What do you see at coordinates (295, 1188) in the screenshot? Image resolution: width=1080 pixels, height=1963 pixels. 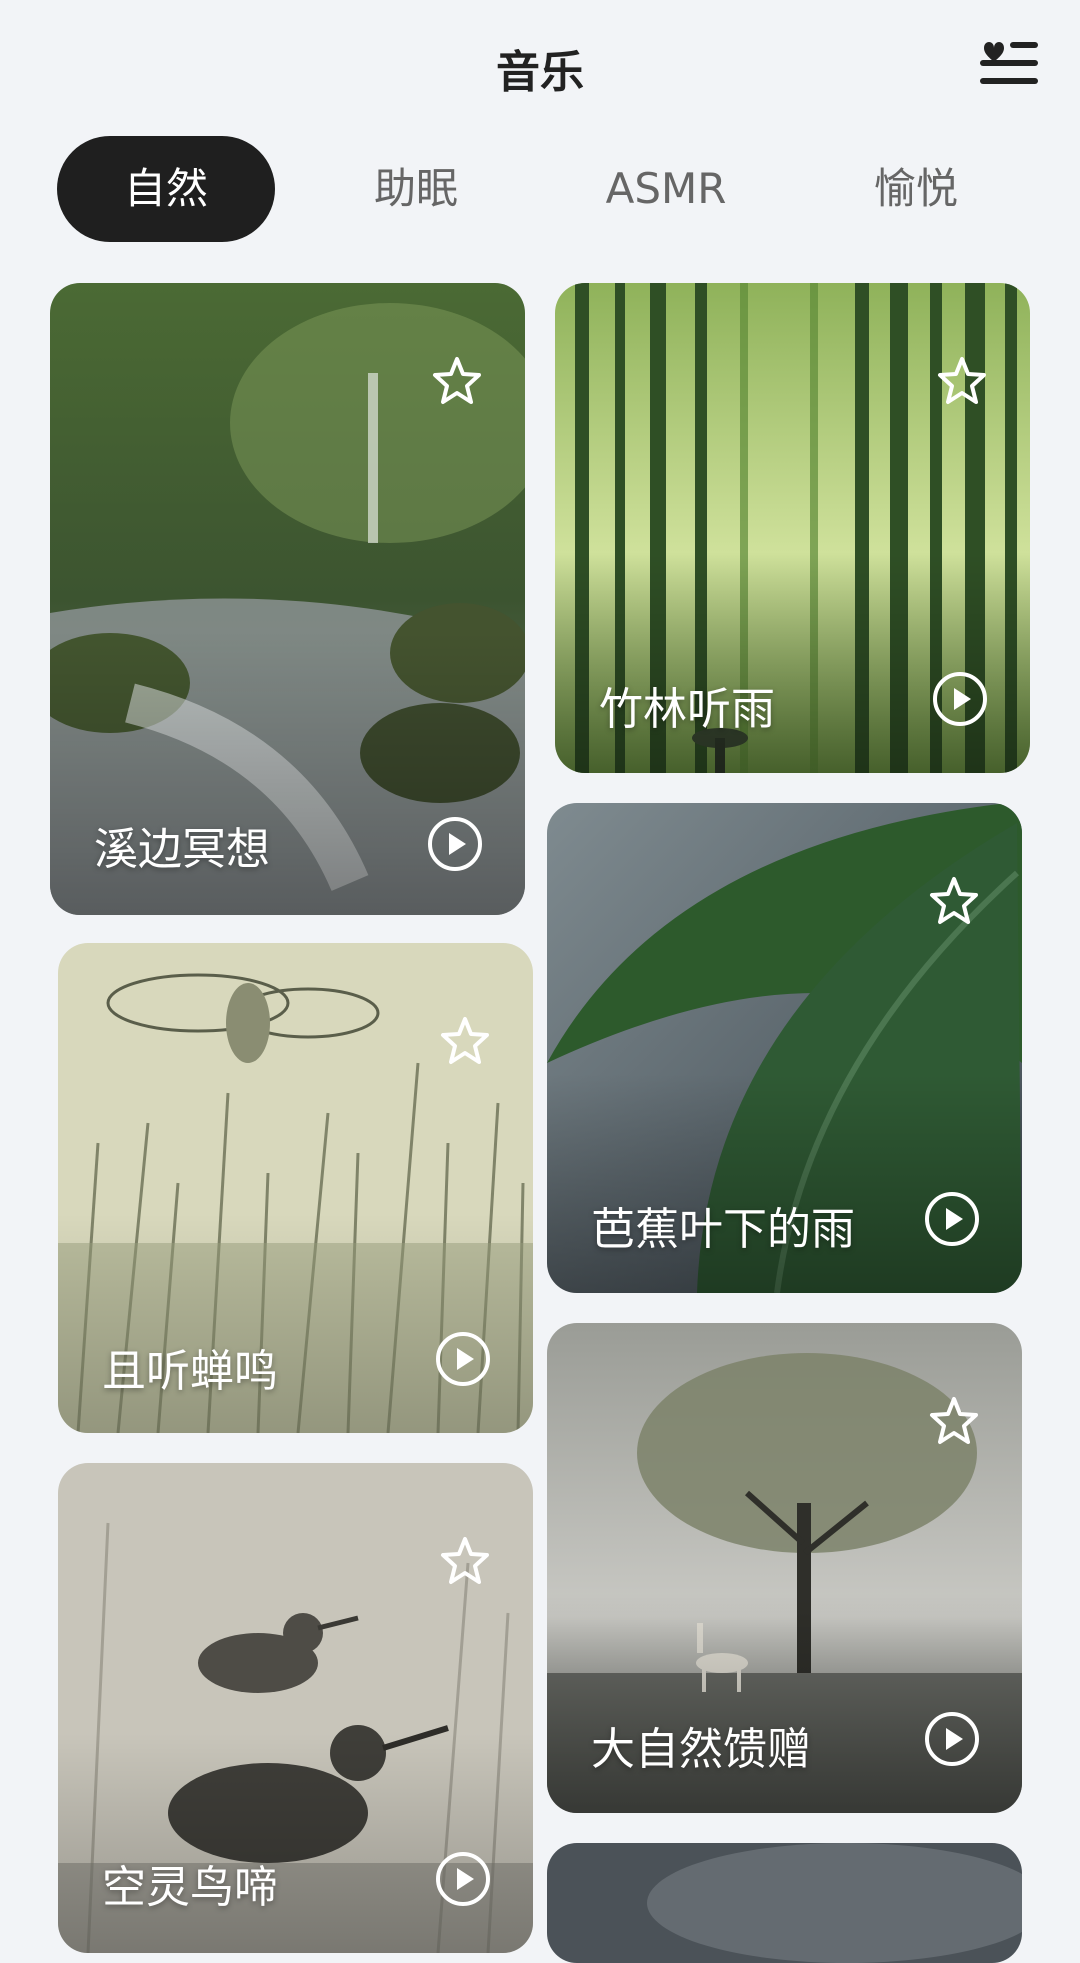 I see `sound-card-cicada: 且听蝉鸣` at bounding box center [295, 1188].